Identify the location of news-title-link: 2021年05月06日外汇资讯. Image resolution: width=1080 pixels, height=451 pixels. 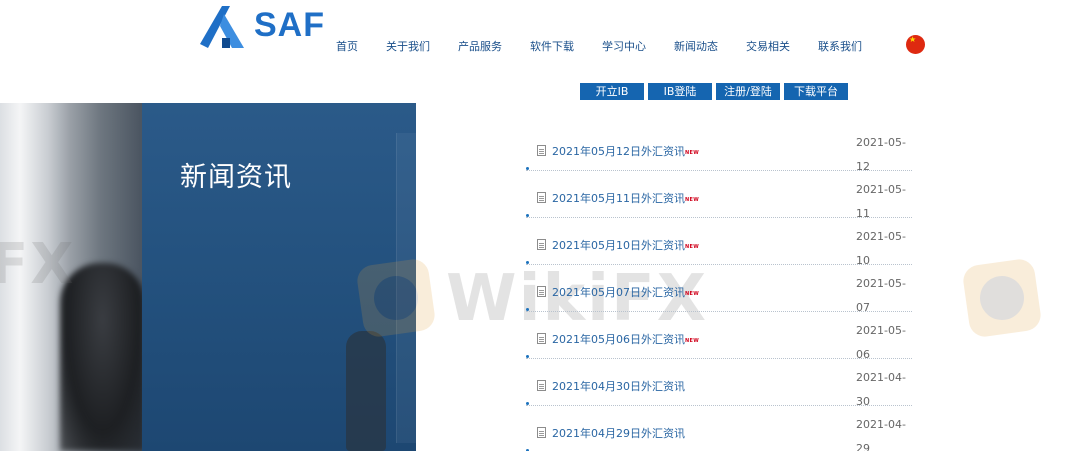
(618, 339).